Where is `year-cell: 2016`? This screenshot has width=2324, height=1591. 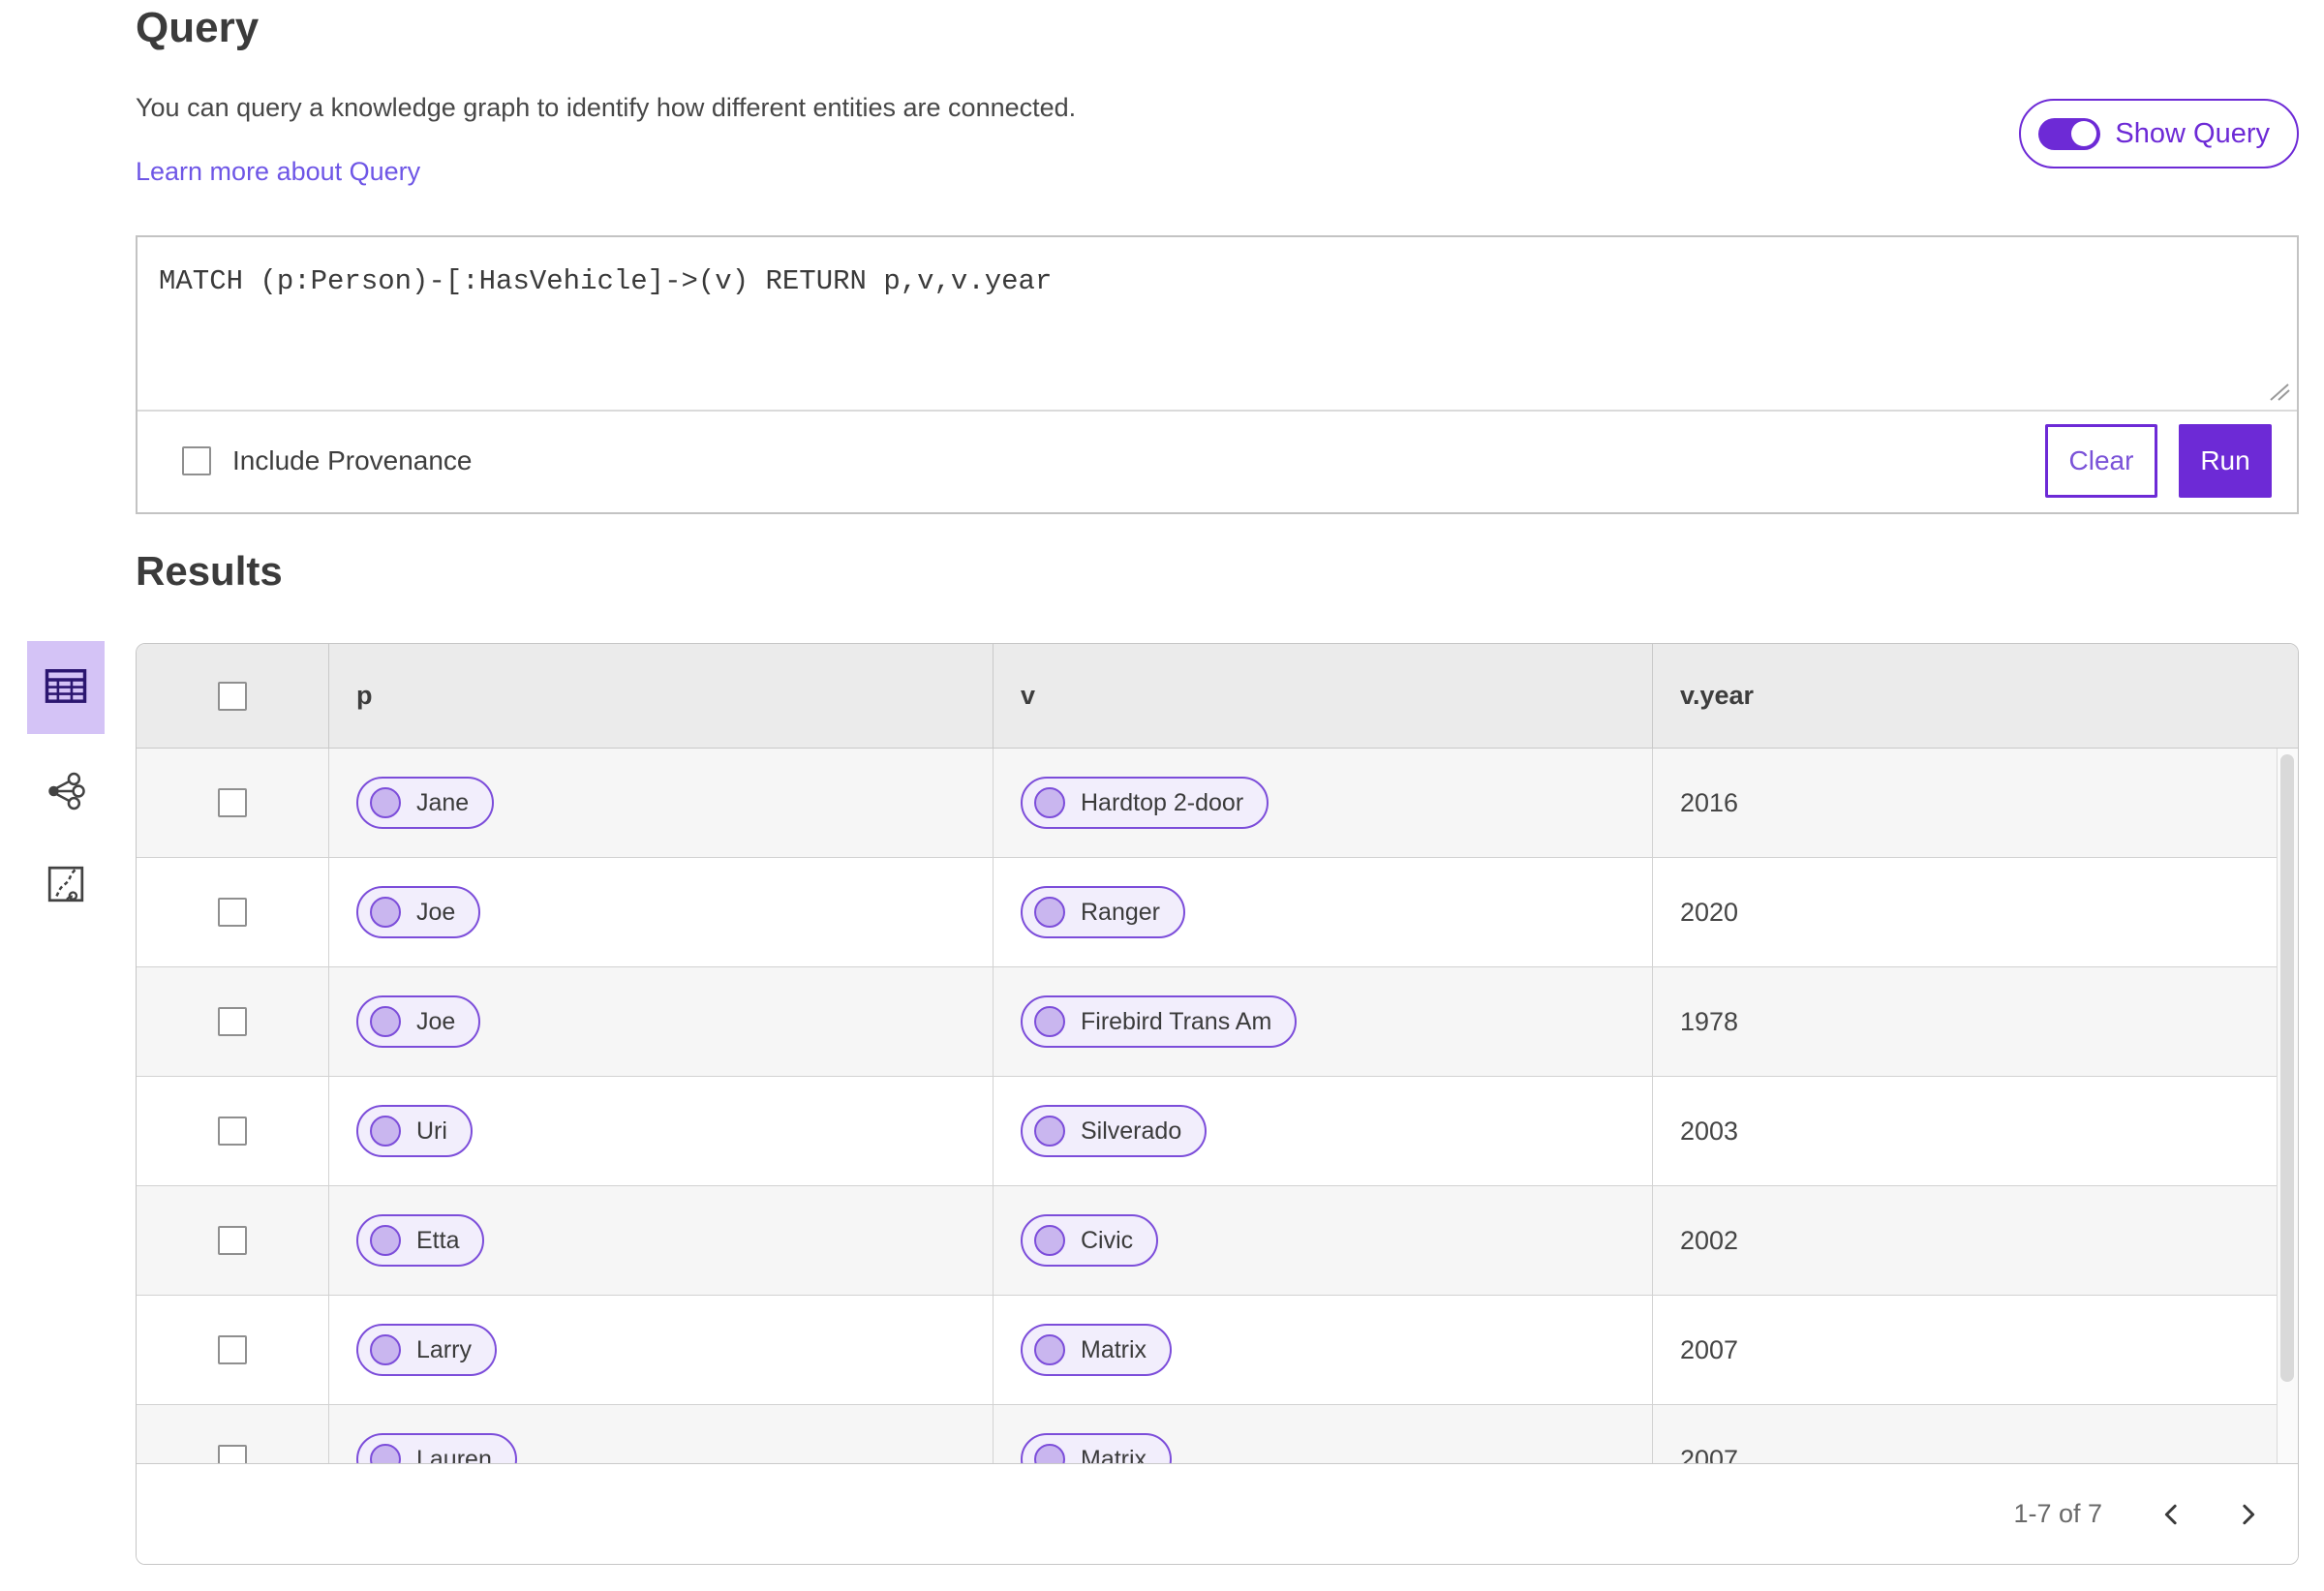 year-cell: 2016 is located at coordinates (1975, 803).